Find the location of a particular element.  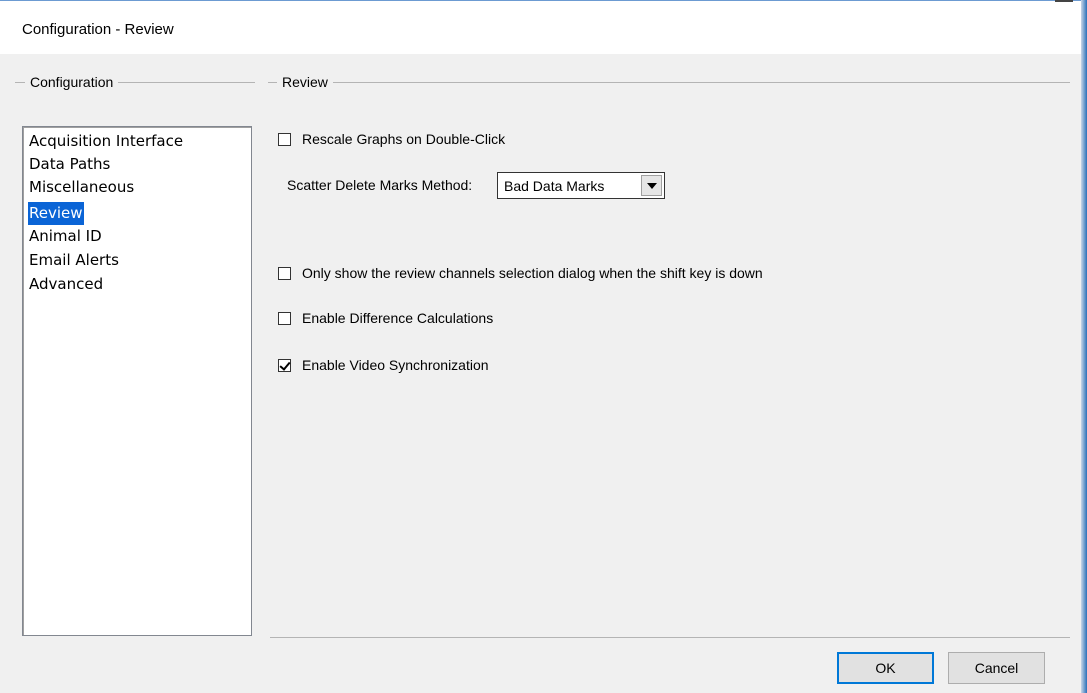

dropdown-button is located at coordinates (651, 185).